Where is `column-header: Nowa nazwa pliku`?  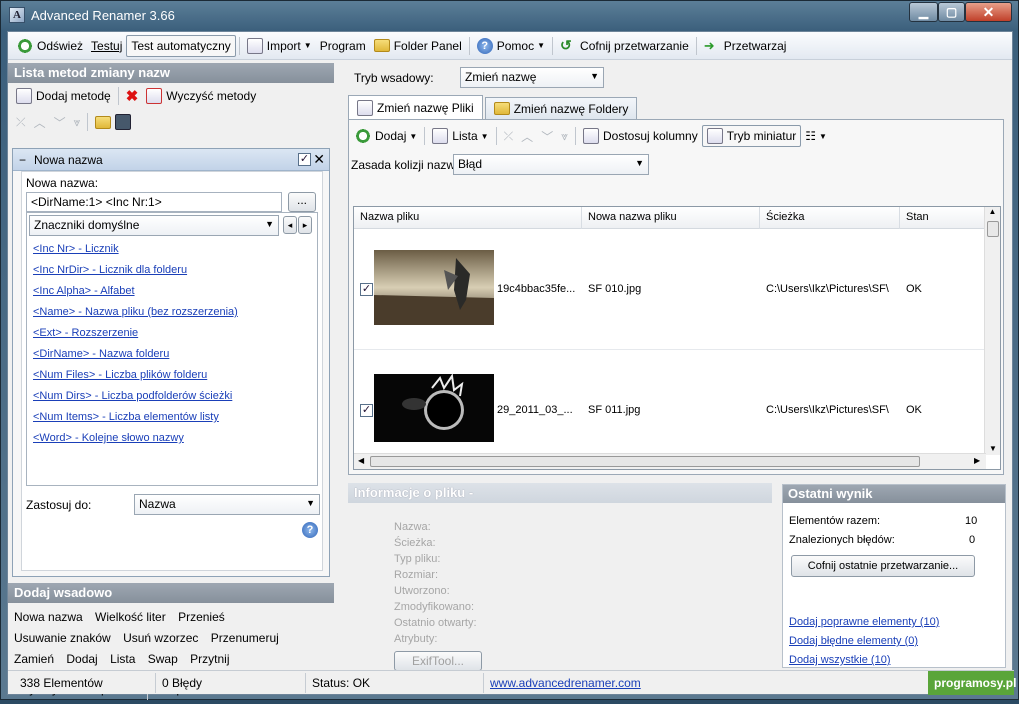
column-header: Nowa nazwa pliku is located at coordinates (671, 218).